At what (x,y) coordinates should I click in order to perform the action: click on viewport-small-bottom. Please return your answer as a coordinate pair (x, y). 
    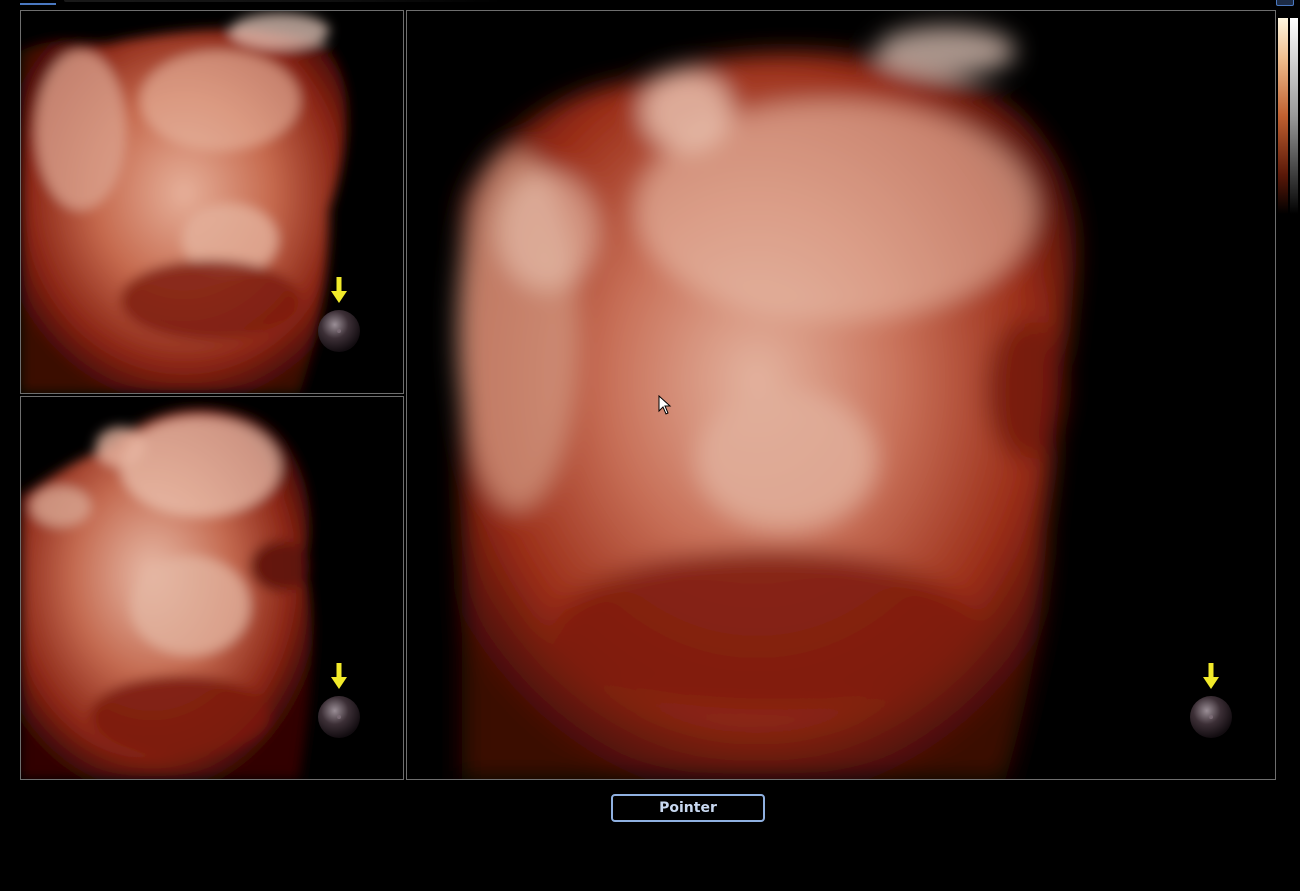
    Looking at the image, I should click on (212, 588).